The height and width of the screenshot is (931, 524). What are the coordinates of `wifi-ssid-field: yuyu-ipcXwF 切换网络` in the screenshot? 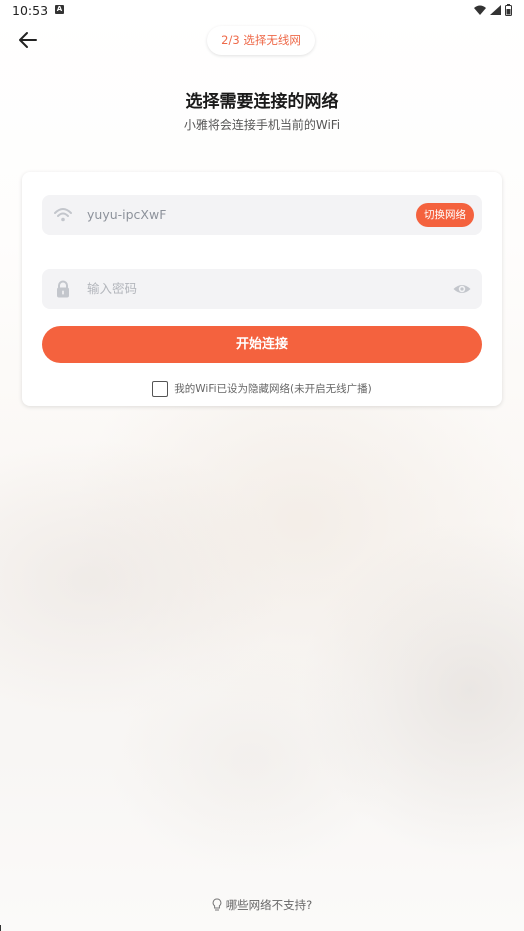 It's located at (262, 215).